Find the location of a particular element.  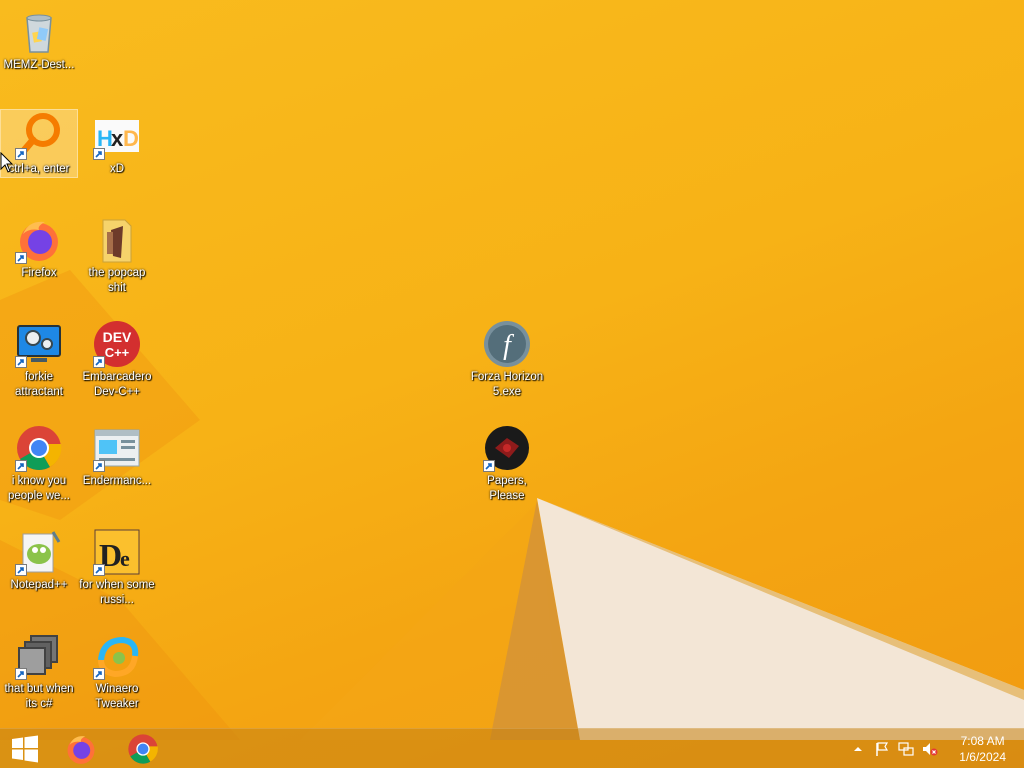

taskbar: 7:08 AM 1/6/2024 is located at coordinates (512, 748).